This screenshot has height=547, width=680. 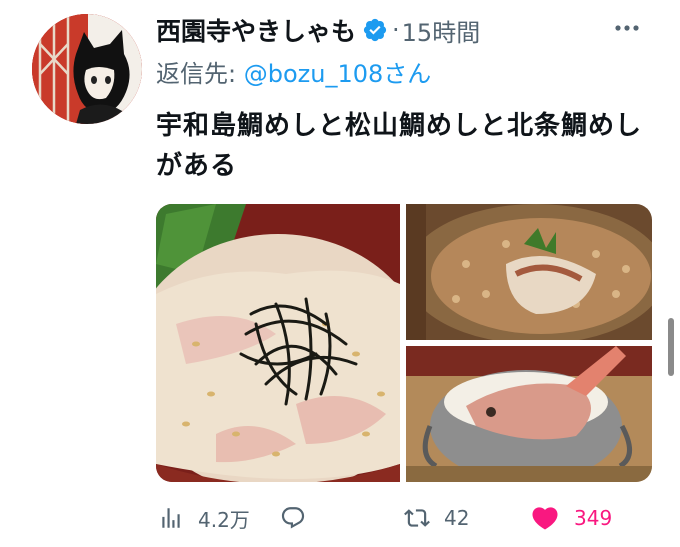 What do you see at coordinates (441, 30) in the screenshot?
I see `timestamp: 15時間` at bounding box center [441, 30].